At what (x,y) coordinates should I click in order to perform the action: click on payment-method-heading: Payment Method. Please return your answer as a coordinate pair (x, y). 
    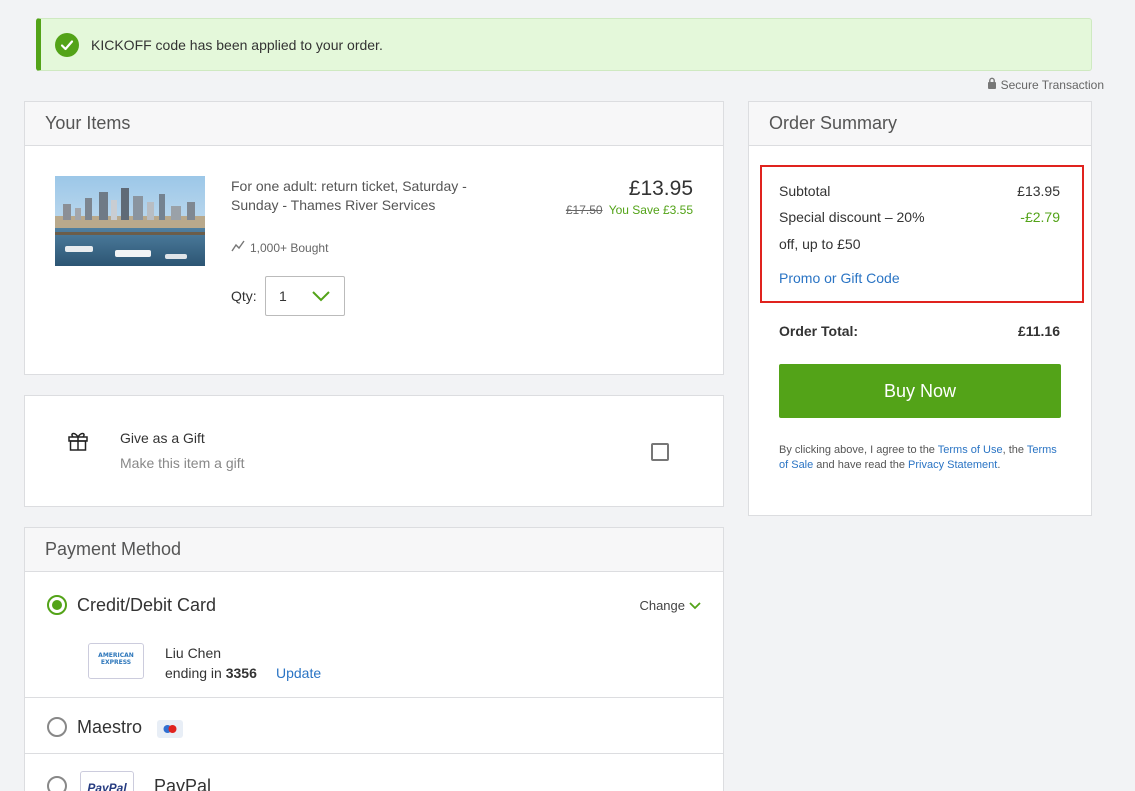
    Looking at the image, I should click on (374, 550).